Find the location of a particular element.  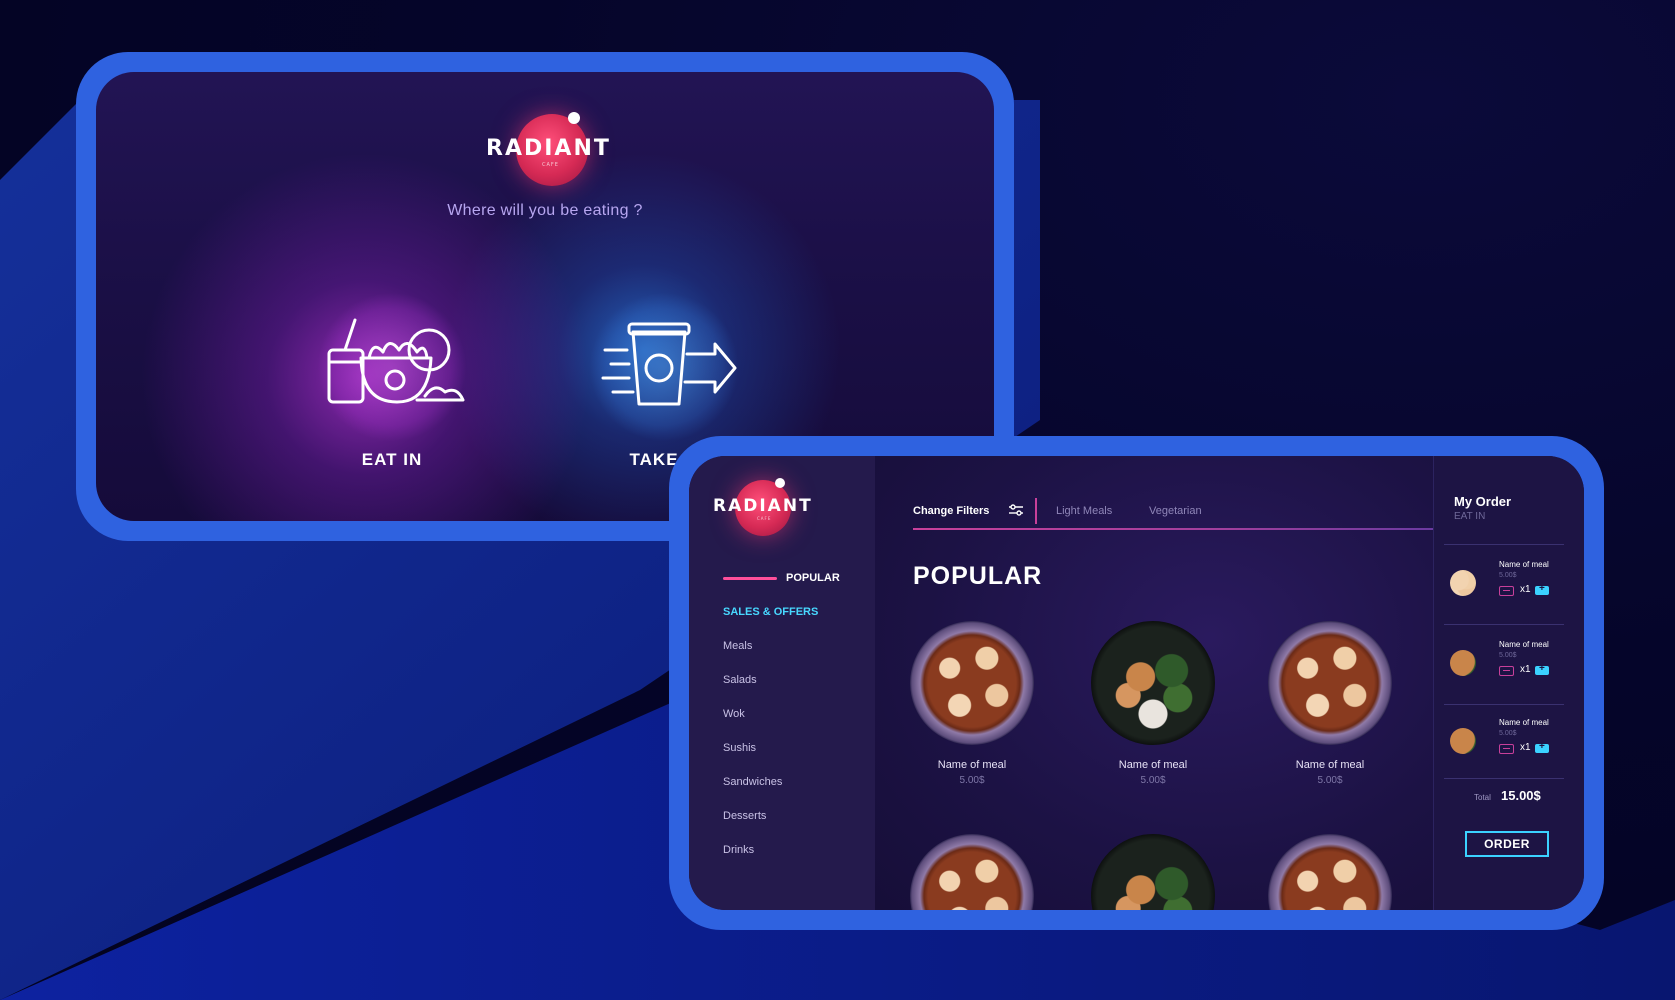

change-filters-button: Change Filters is located at coordinates (951, 511).